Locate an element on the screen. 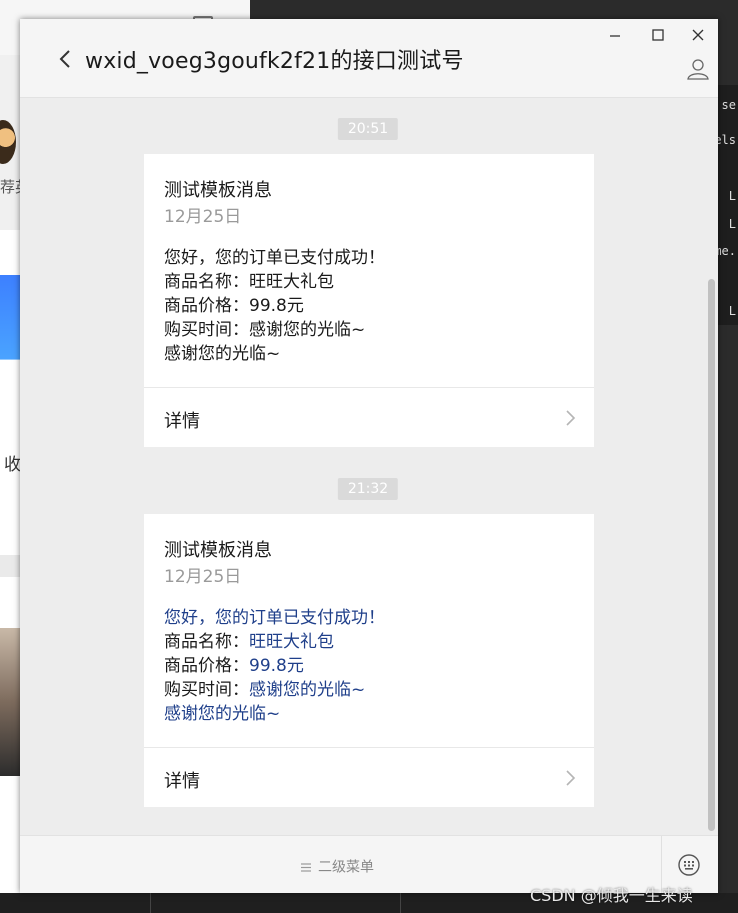 The width and height of the screenshot is (738, 913). back-button is located at coordinates (66, 59).